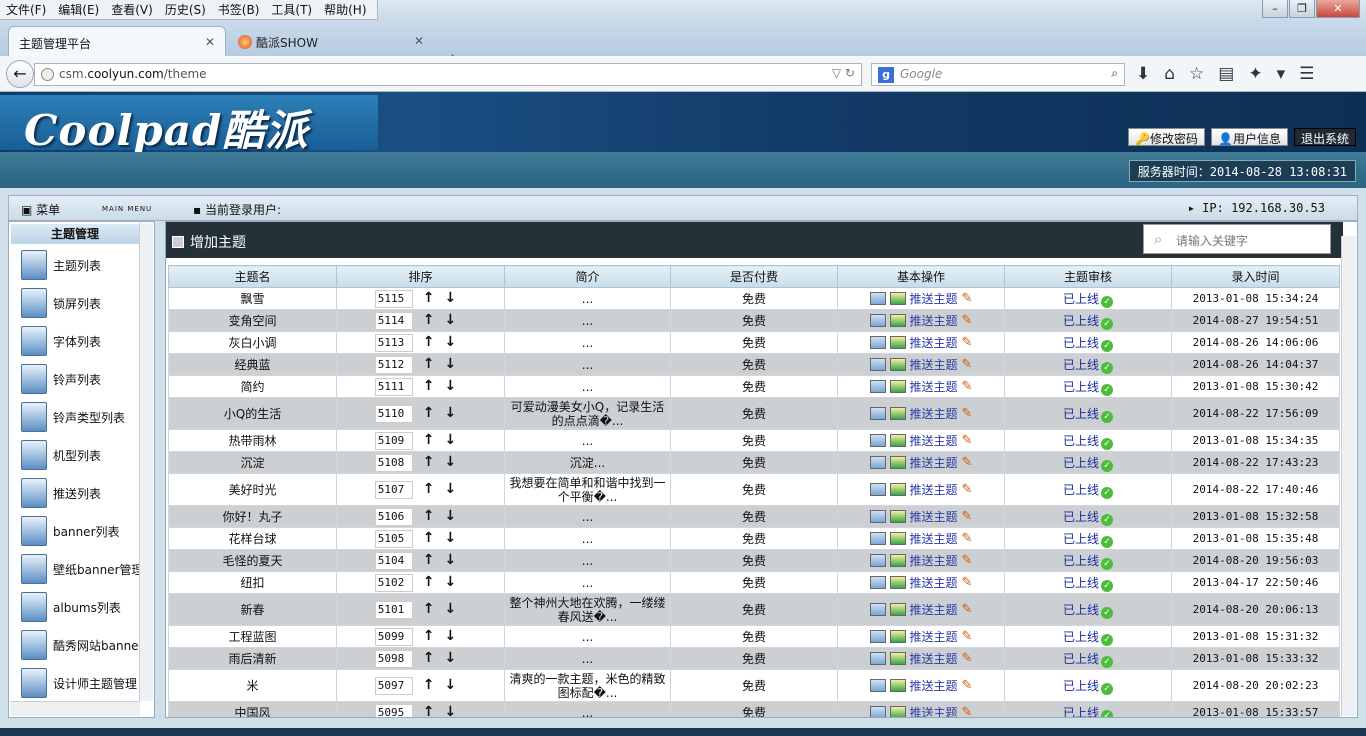 Image resolution: width=1366 pixels, height=736 pixels. Describe the element at coordinates (75, 708) in the screenshot. I see `sidebar-horizontal-scrollbar` at that location.